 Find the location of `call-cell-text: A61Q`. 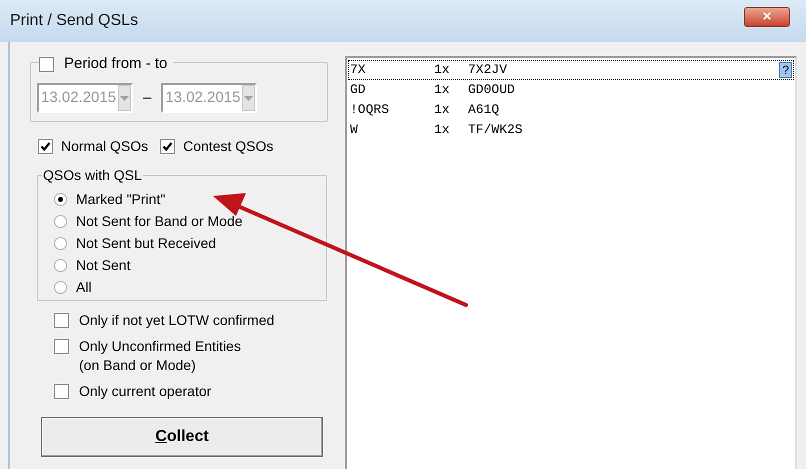

call-cell-text: A61Q is located at coordinates (484, 110).